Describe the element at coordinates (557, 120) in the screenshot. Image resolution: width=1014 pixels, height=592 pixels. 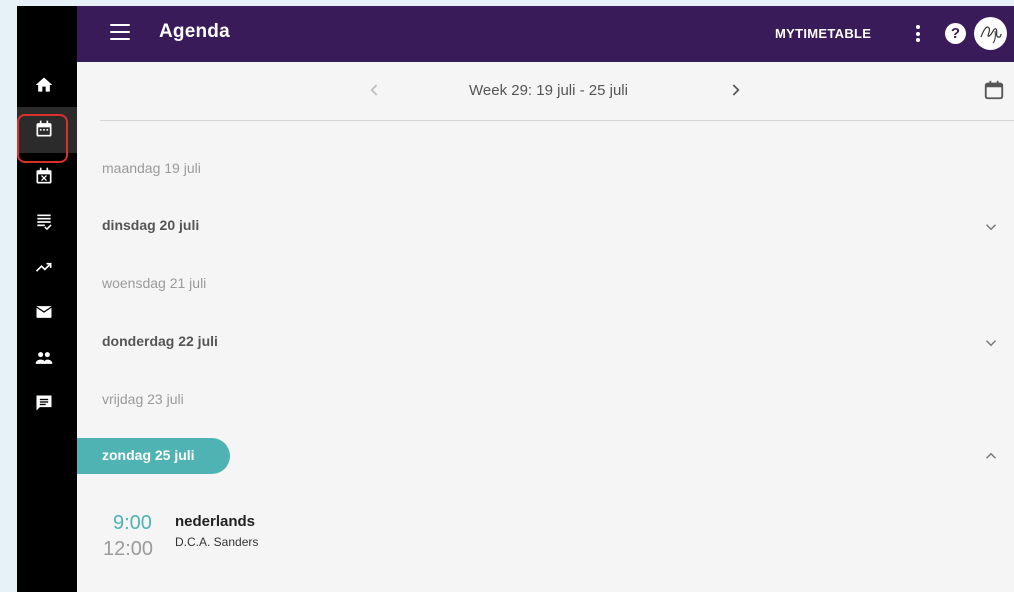
I see `divider` at that location.